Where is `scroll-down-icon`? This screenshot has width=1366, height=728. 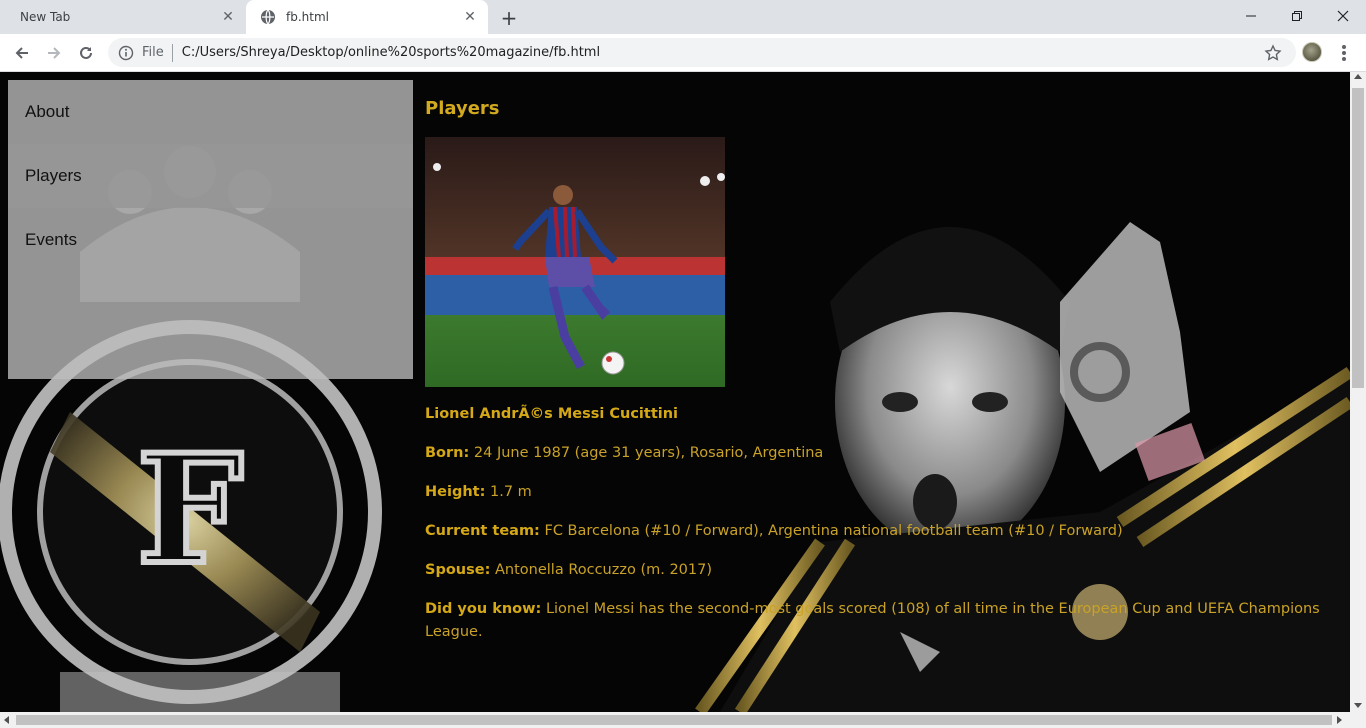
scroll-down-icon is located at coordinates (1358, 705).